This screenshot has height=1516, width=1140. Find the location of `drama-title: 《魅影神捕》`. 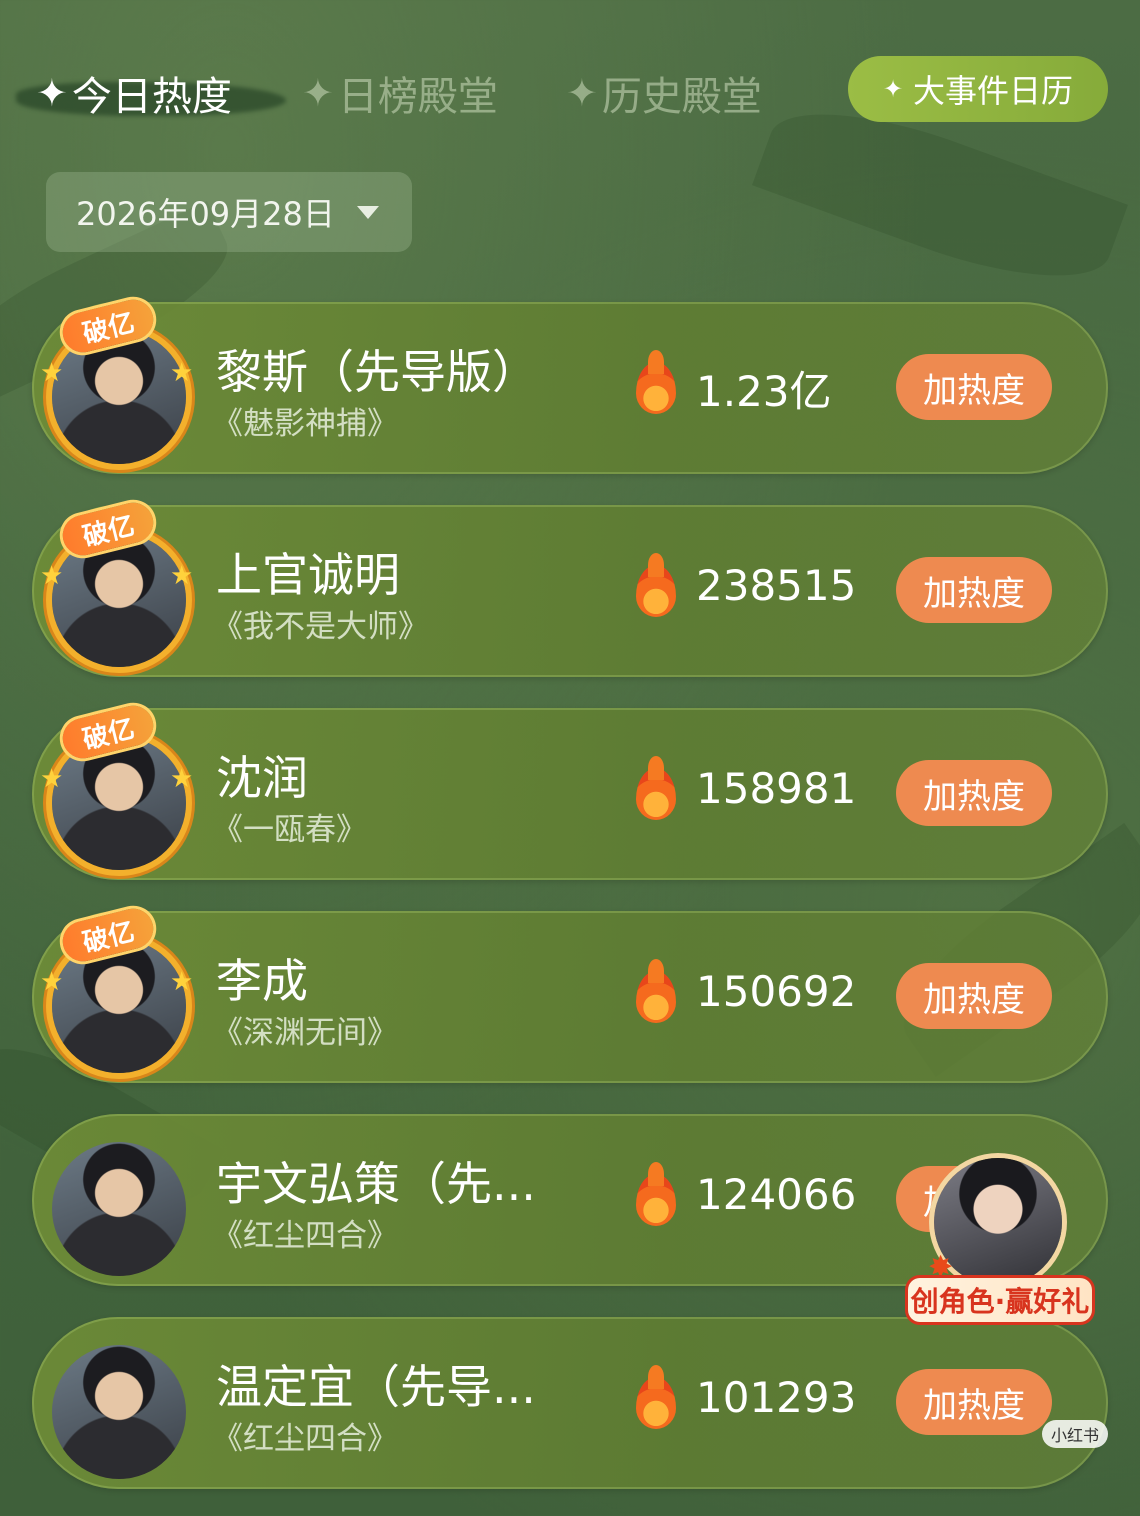

drama-title: 《魅影神捕》 is located at coordinates (305, 424).